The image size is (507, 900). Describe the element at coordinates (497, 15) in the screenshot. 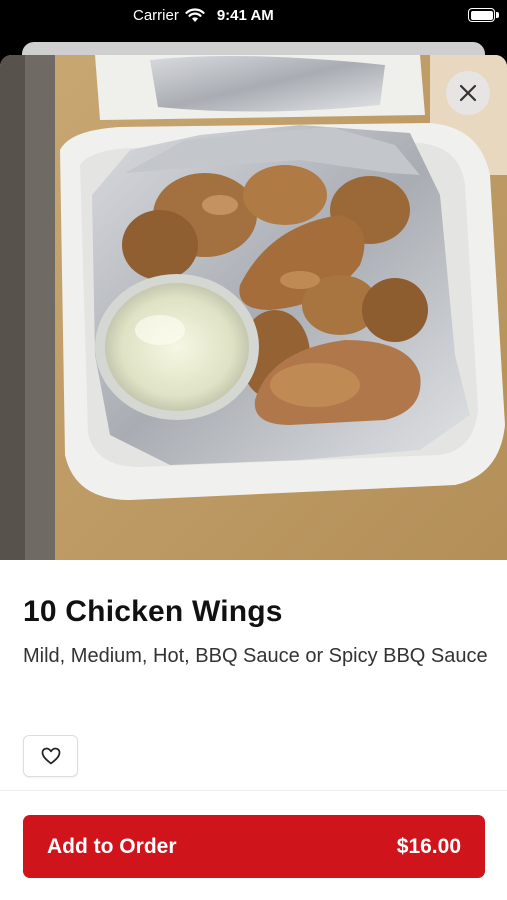

I see `battery-cap` at that location.